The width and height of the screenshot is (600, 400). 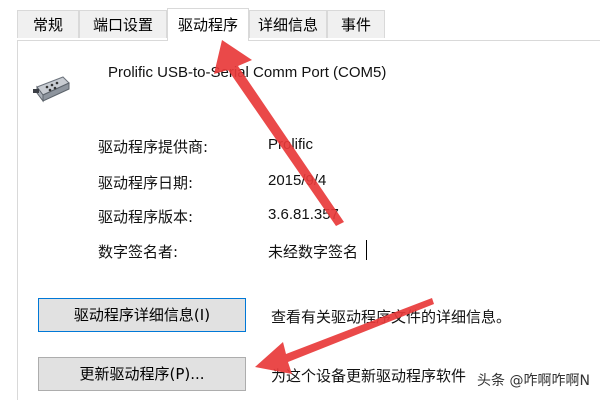 What do you see at coordinates (533, 380) in the screenshot?
I see `watermark: 头条 @咋啊咋啊N` at bounding box center [533, 380].